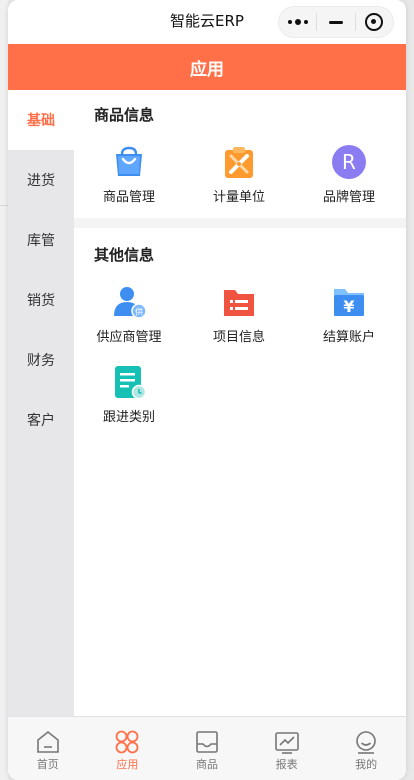 Image resolution: width=414 pixels, height=780 pixels. I want to click on supplier-user-icon: 供, so click(130, 303).